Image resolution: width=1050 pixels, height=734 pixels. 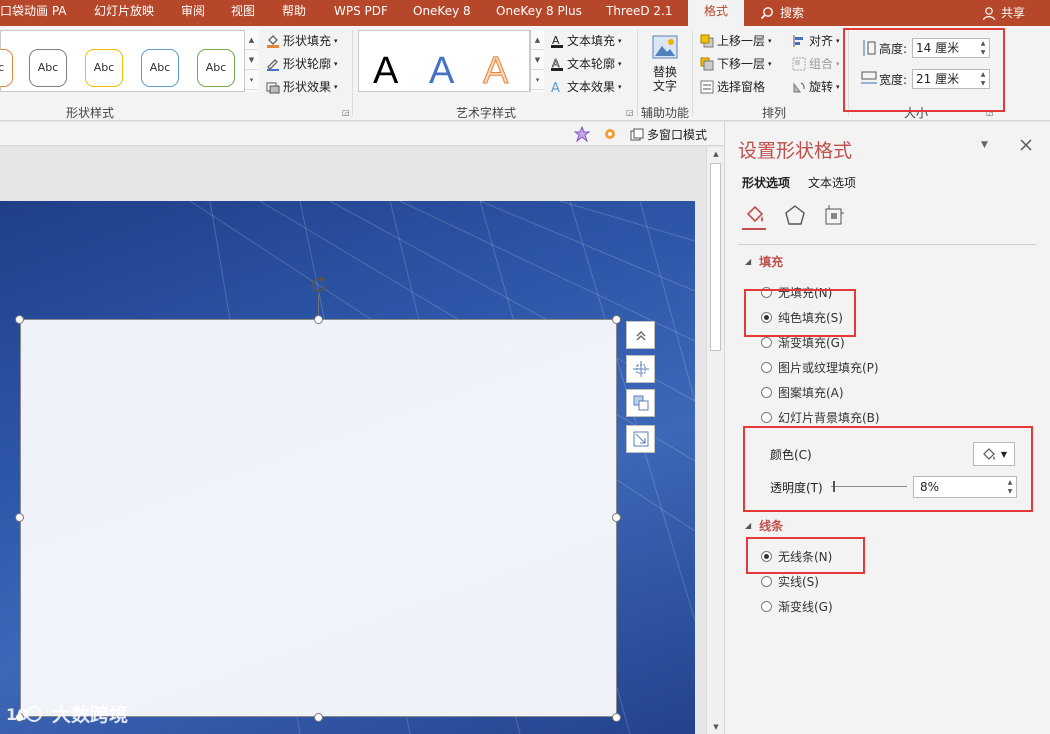 What do you see at coordinates (766, 367) in the screenshot?
I see `radio-picture` at bounding box center [766, 367].